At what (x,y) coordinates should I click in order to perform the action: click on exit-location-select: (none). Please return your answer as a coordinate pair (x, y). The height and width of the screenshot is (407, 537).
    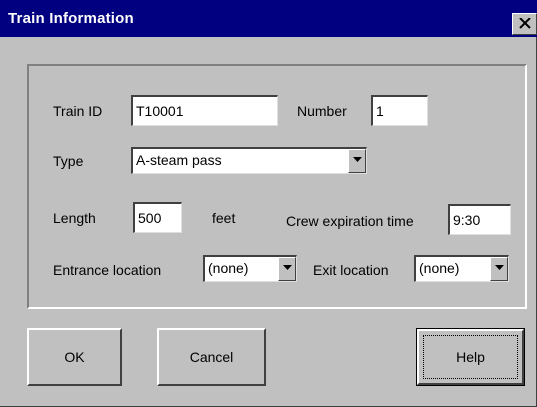
    Looking at the image, I should click on (461, 268).